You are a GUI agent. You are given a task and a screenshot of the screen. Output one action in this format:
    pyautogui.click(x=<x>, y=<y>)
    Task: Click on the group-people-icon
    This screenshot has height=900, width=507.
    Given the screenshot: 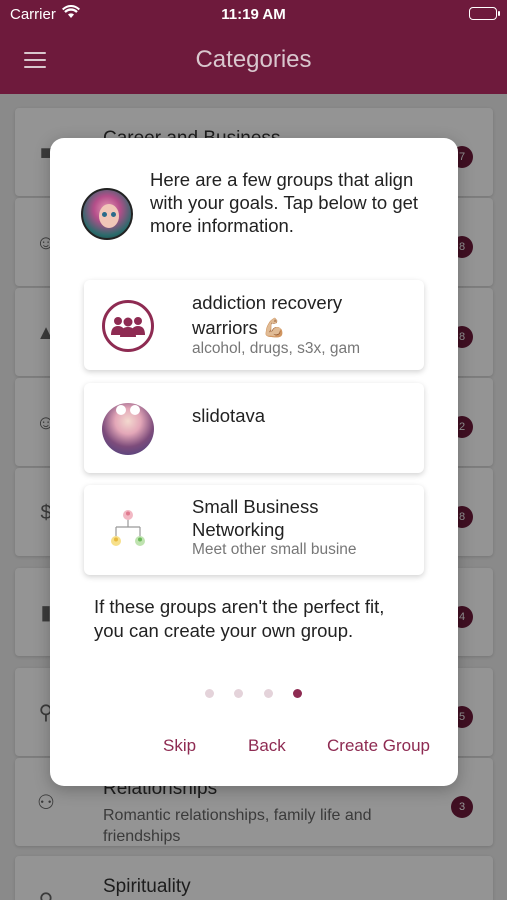 What is the action you would take?
    pyautogui.click(x=128, y=326)
    